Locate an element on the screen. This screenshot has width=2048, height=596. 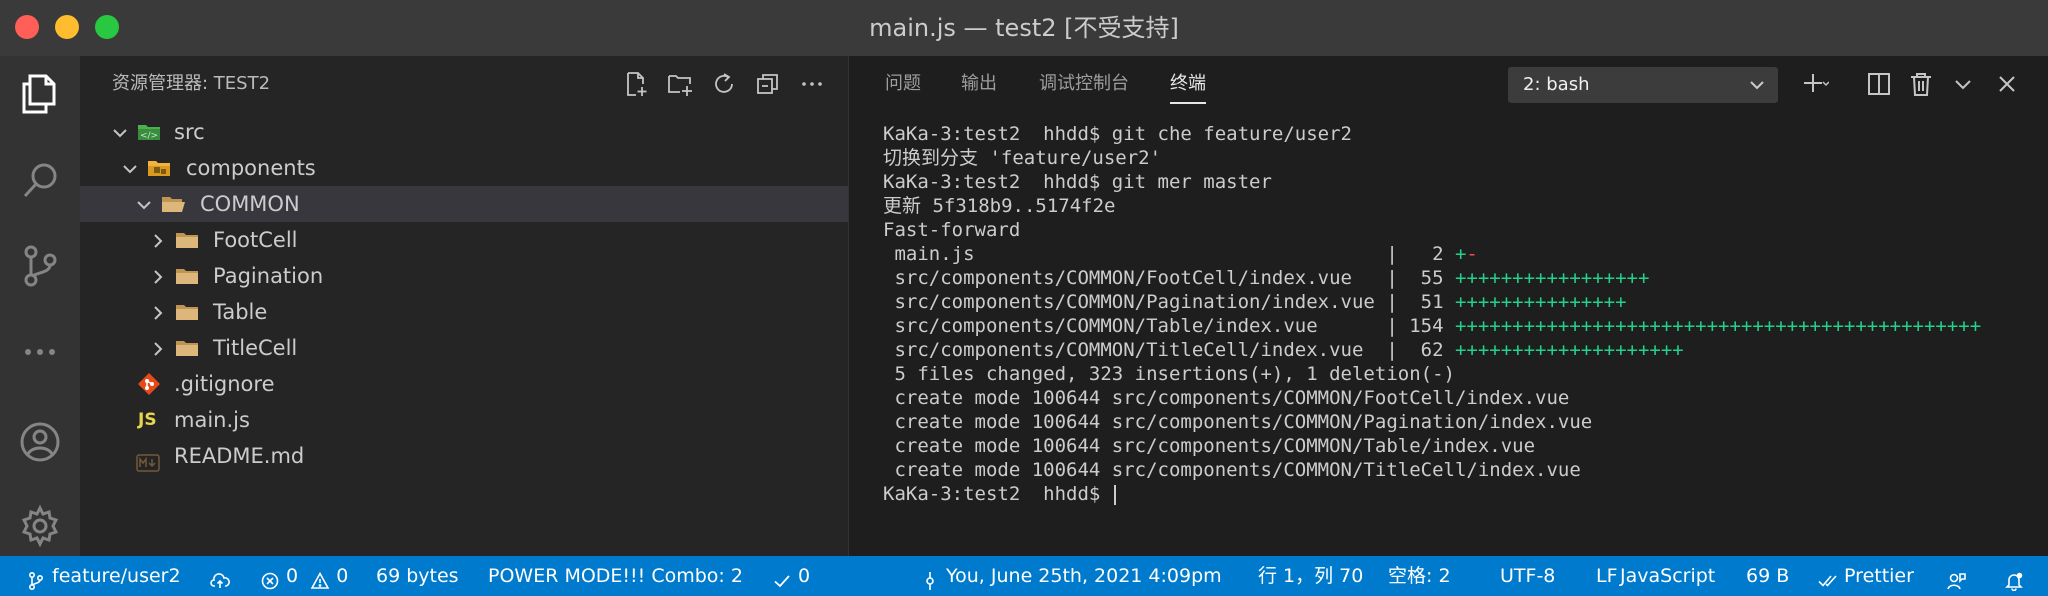
branch-name: feature/user2 is located at coordinates (116, 576).